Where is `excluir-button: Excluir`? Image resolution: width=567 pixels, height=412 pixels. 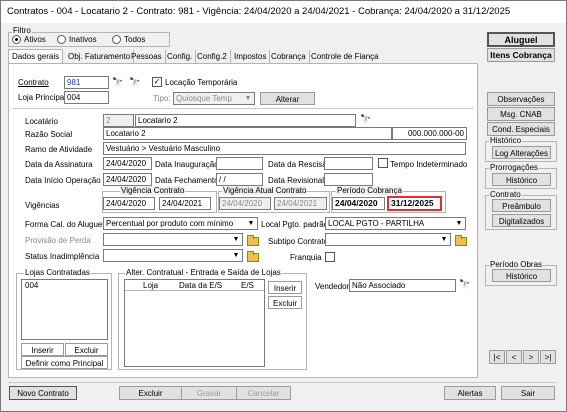 excluir-button: Excluir is located at coordinates (150, 393).